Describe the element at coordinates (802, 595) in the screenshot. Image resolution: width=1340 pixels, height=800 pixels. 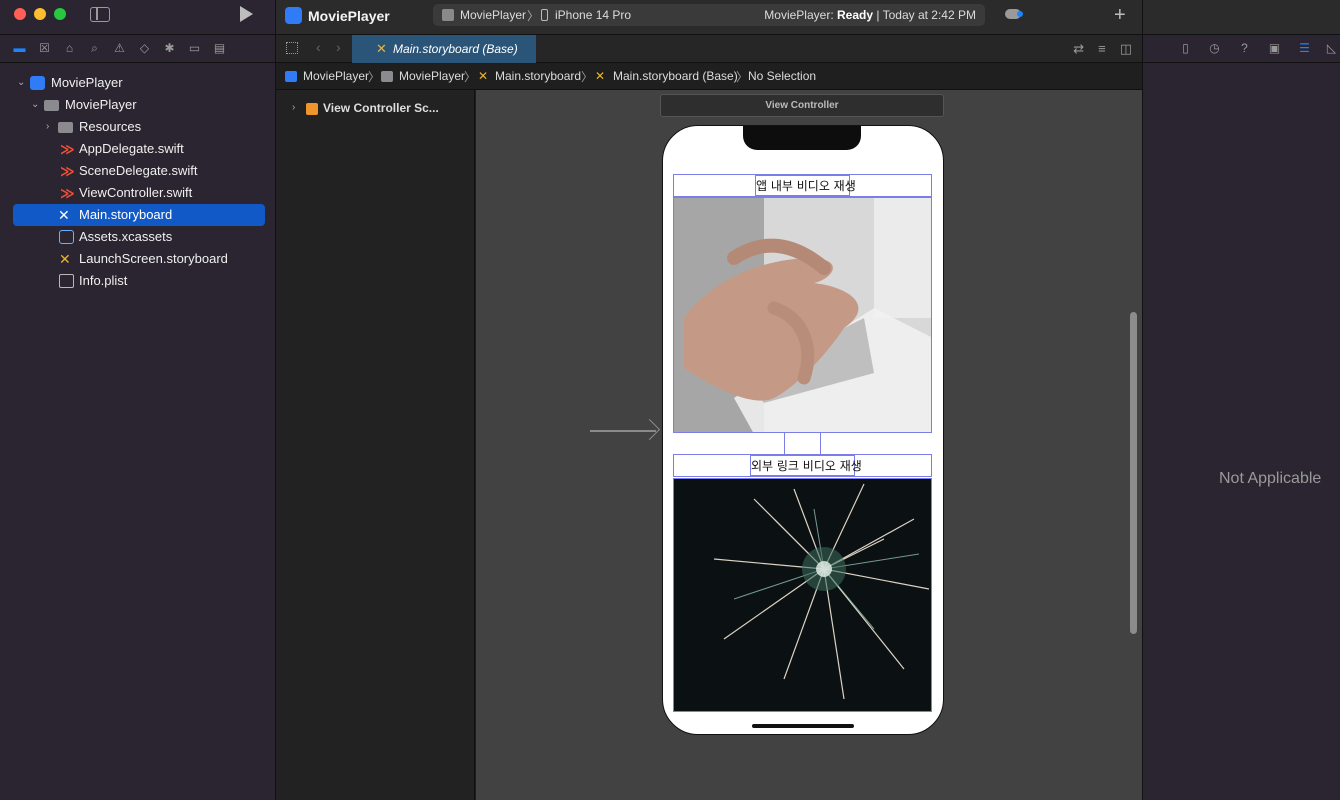
I see `external-video-view` at that location.